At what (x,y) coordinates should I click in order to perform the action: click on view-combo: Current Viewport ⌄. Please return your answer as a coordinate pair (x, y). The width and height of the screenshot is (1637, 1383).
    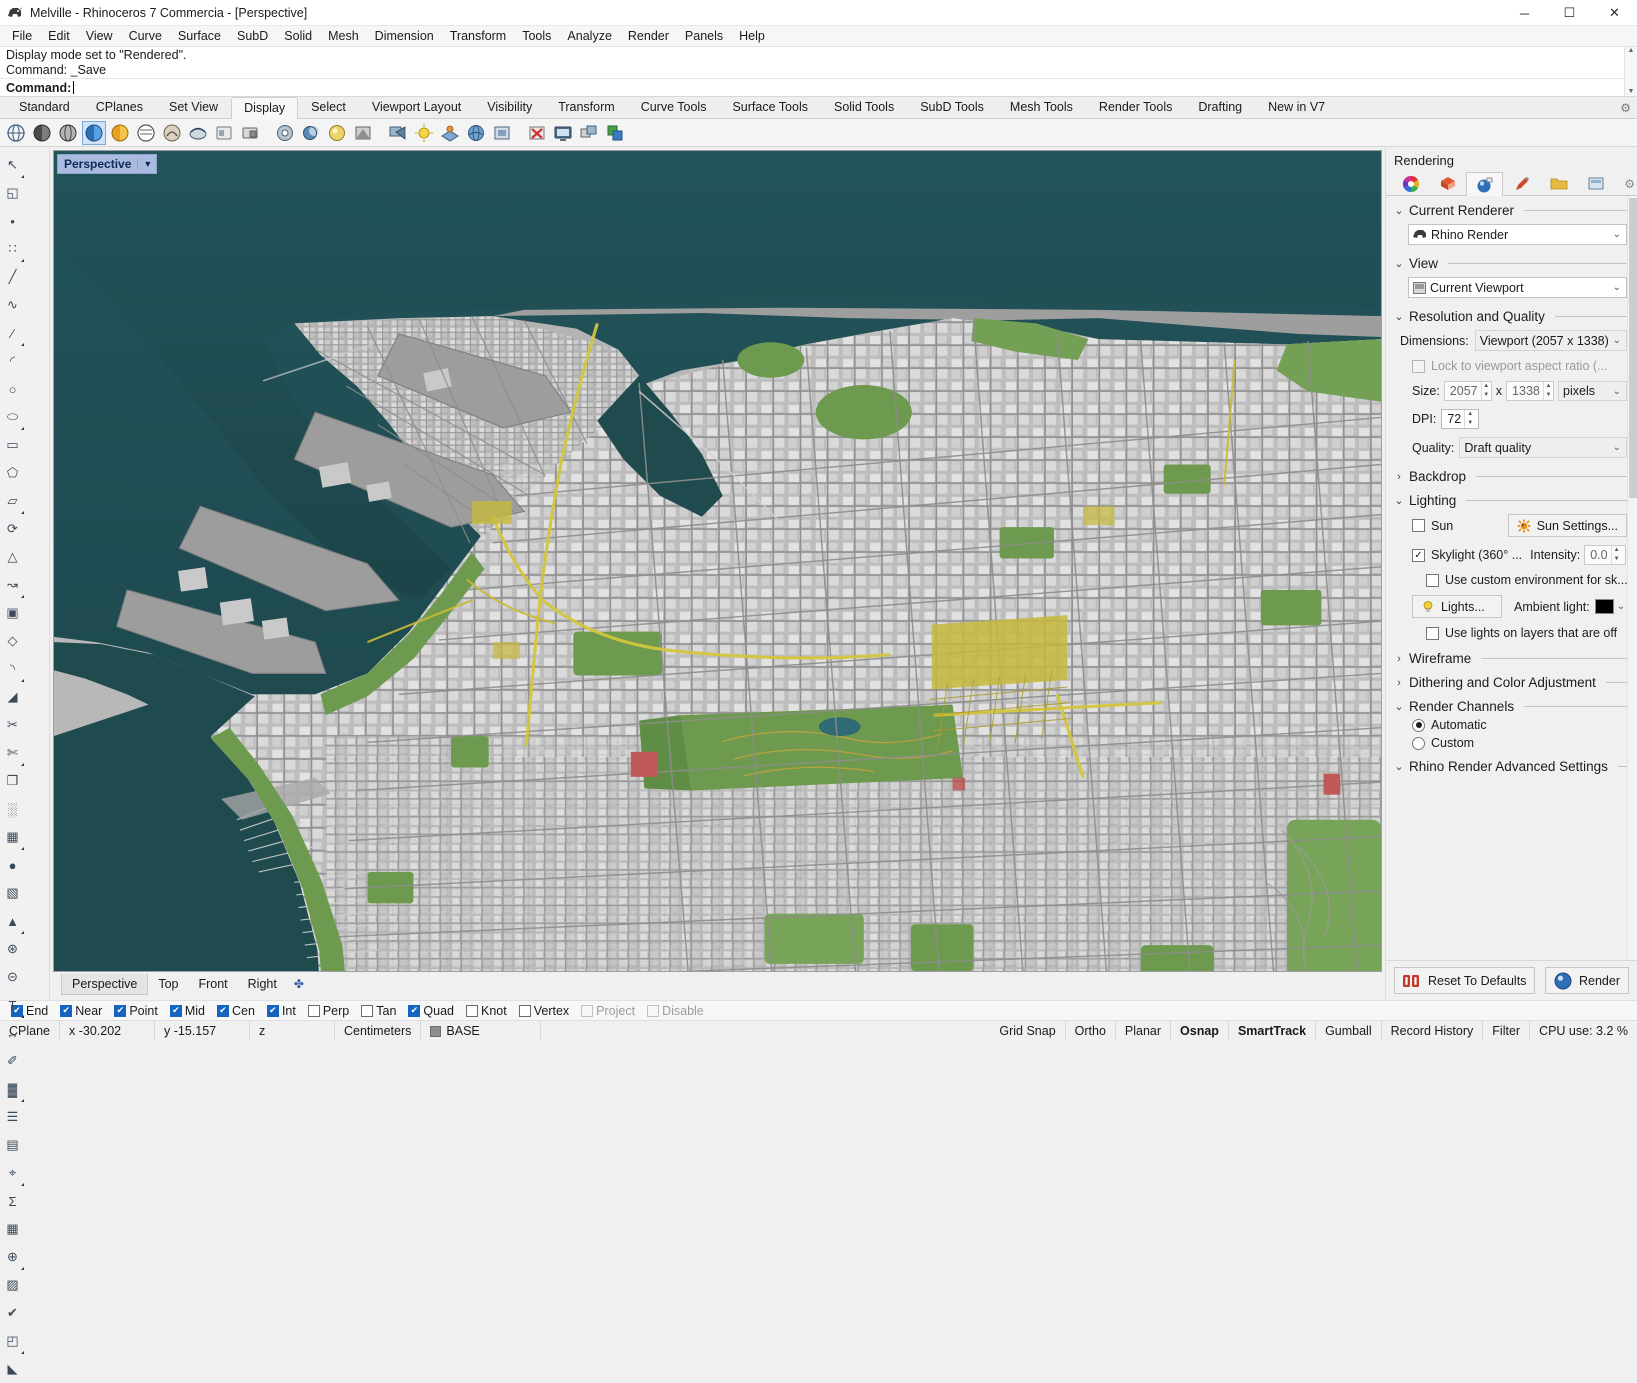
    Looking at the image, I should click on (1517, 287).